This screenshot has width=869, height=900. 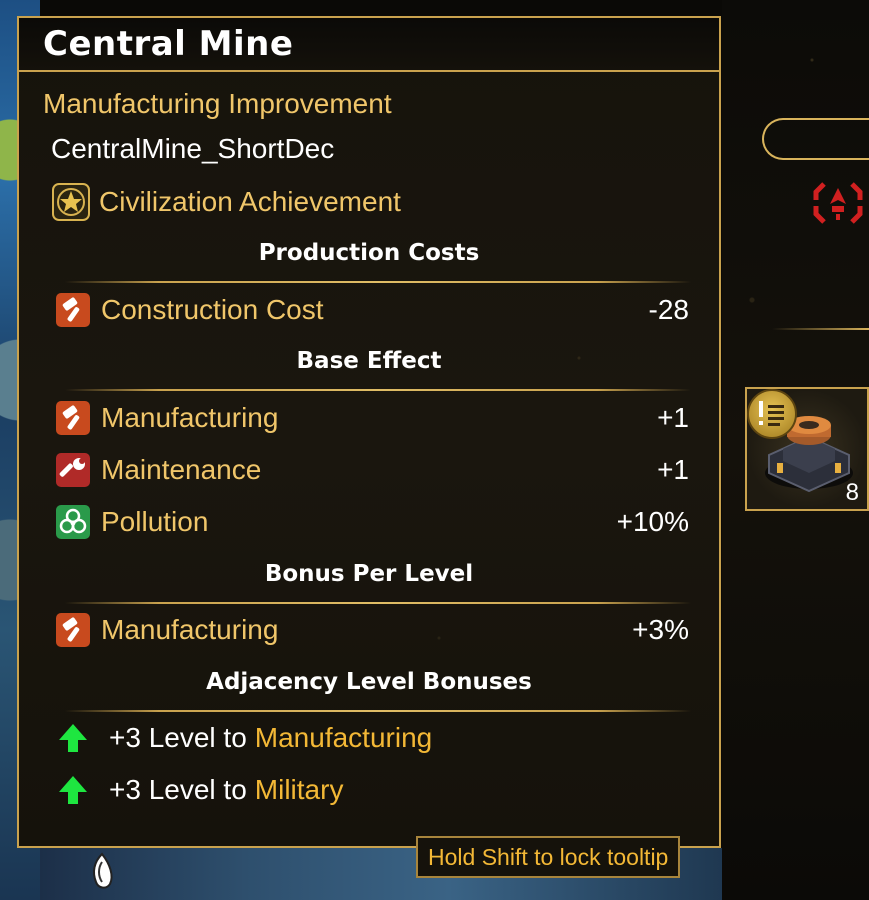 What do you see at coordinates (181, 469) in the screenshot?
I see `stat-label: Maintenance` at bounding box center [181, 469].